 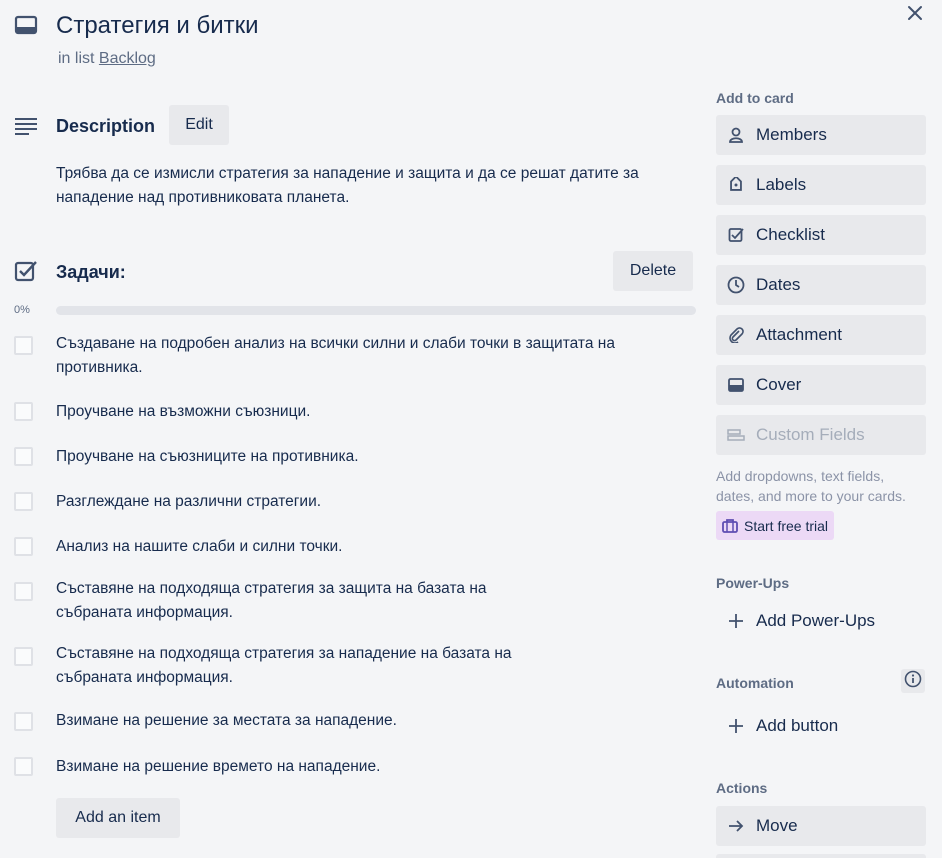 I want to click on description-icon, so click(x=26, y=126).